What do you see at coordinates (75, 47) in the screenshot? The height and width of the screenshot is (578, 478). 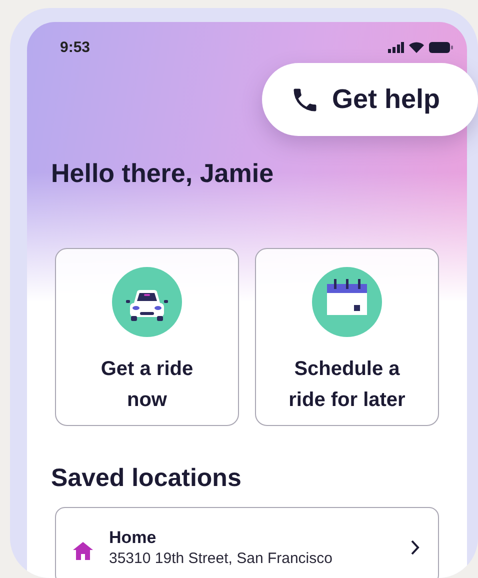 I see `status-time: 9:53` at bounding box center [75, 47].